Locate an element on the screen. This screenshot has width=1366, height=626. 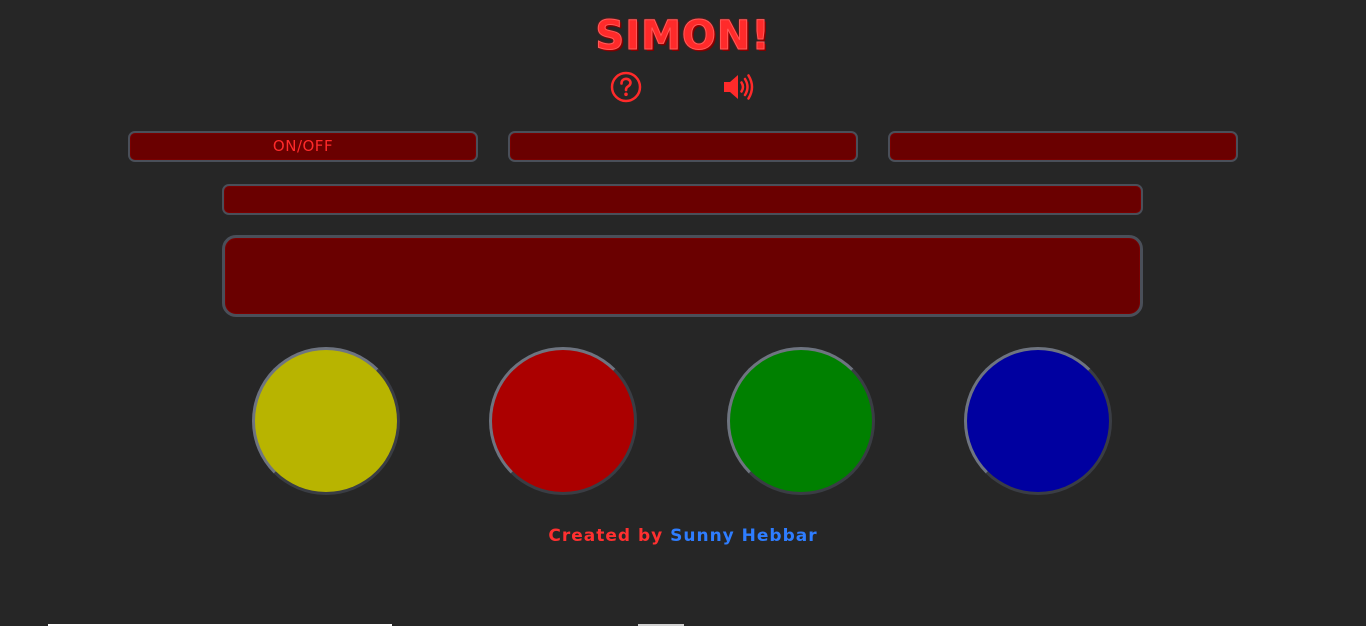
strict-button is located at coordinates (1063, 146).